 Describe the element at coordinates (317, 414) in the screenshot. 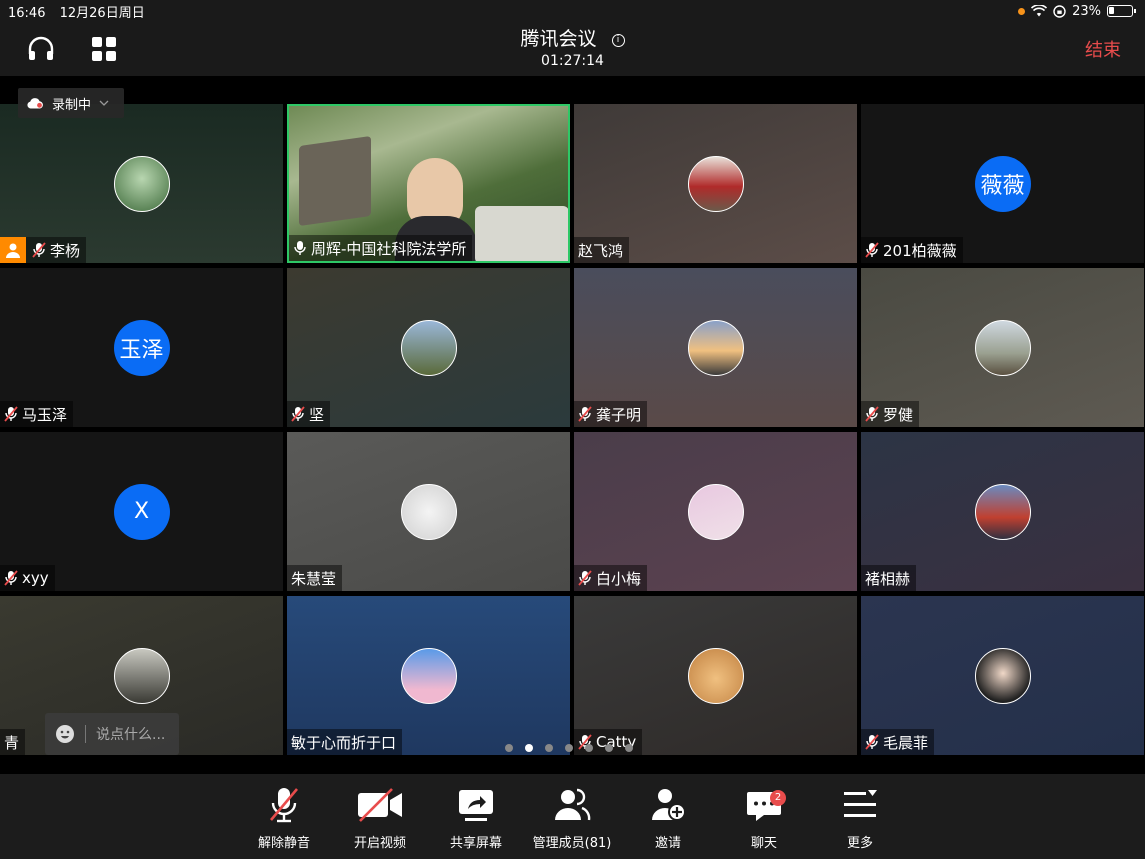

I see `participant-name: 坚` at that location.